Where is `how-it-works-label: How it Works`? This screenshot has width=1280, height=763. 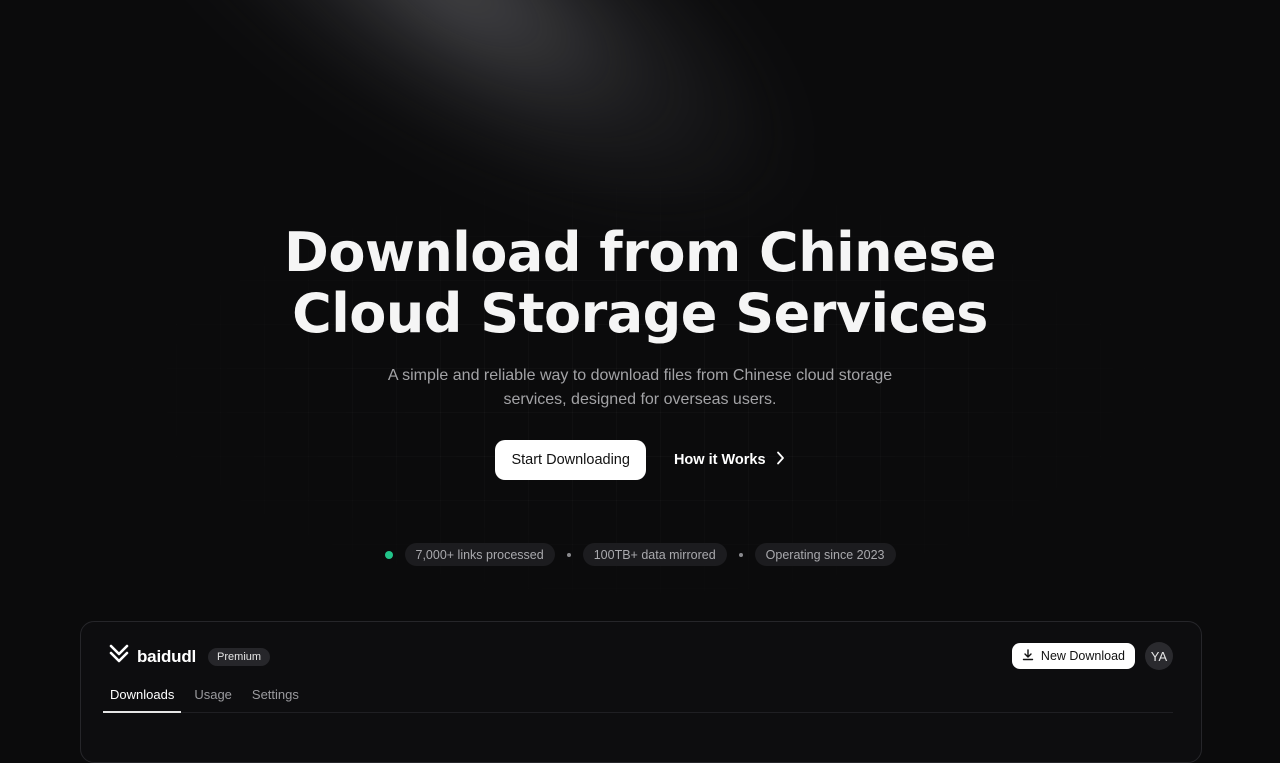
how-it-works-label: How it Works is located at coordinates (719, 460).